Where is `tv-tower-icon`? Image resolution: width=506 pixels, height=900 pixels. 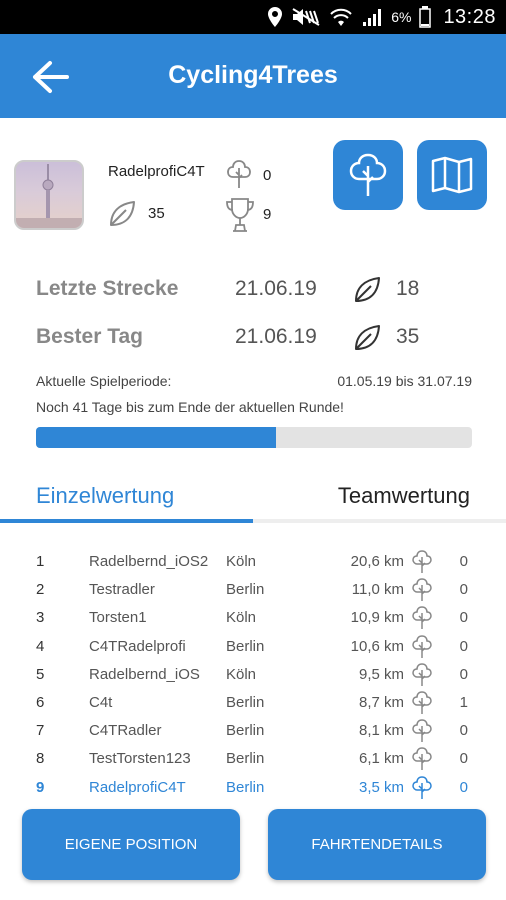
tv-tower-icon is located at coordinates (49, 196).